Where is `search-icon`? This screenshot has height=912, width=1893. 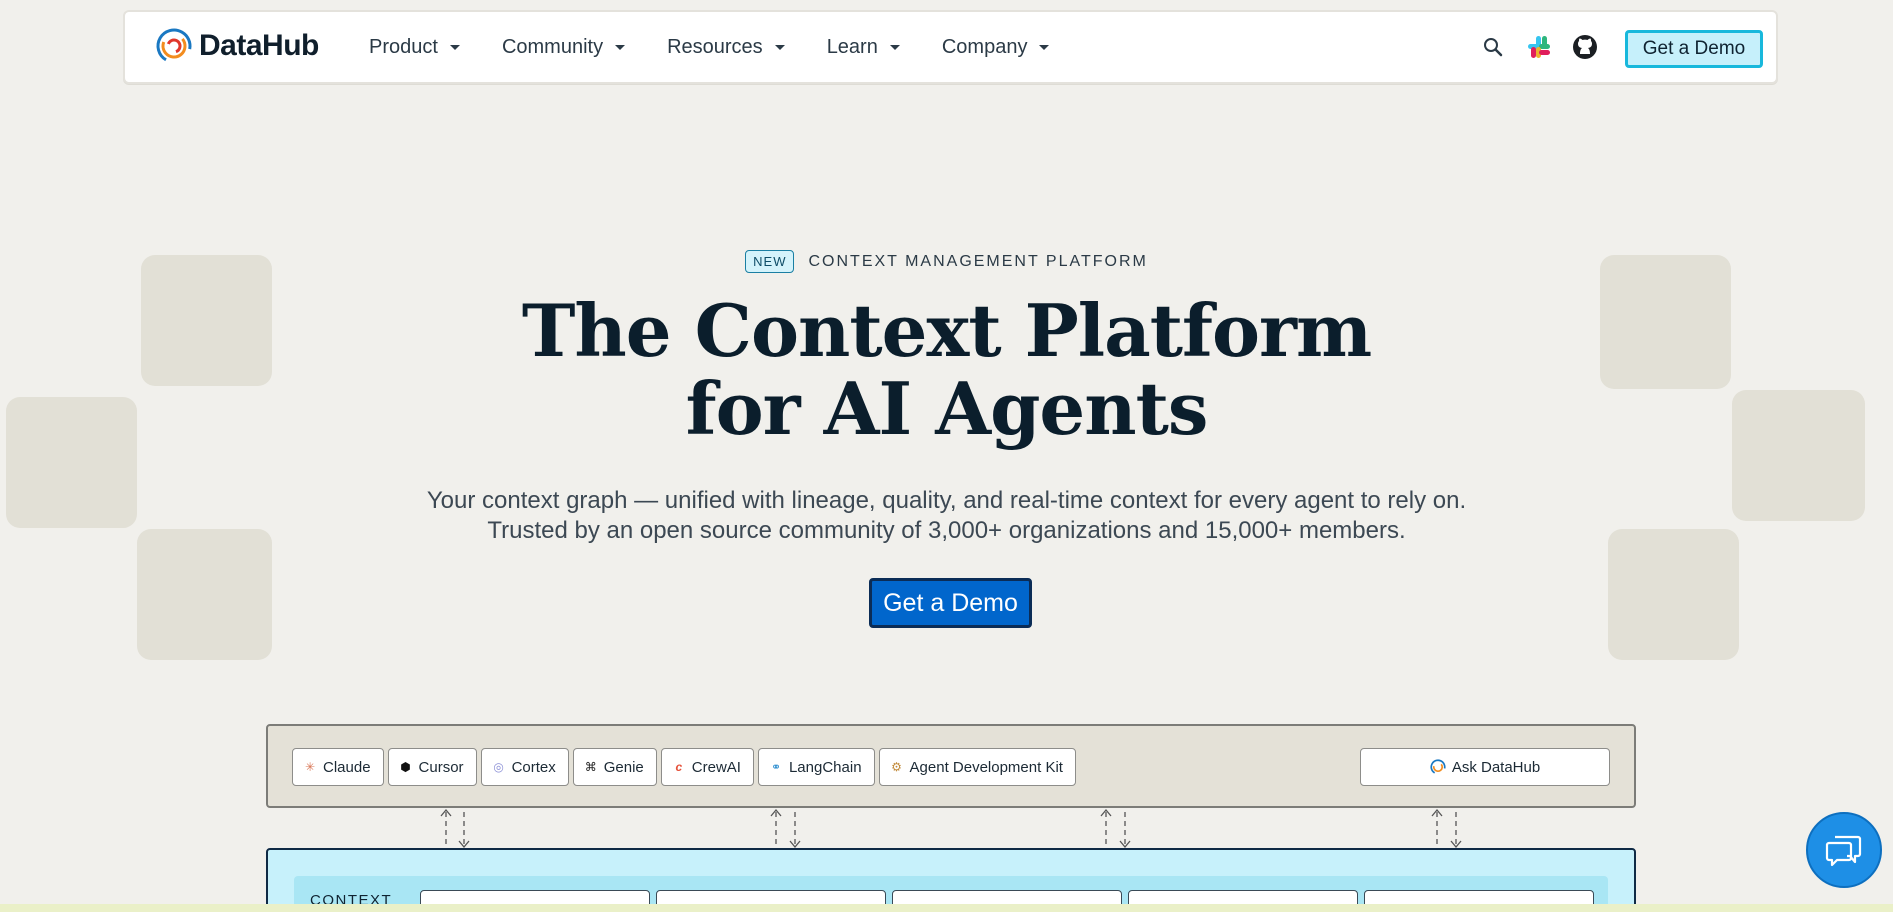 search-icon is located at coordinates (1493, 47).